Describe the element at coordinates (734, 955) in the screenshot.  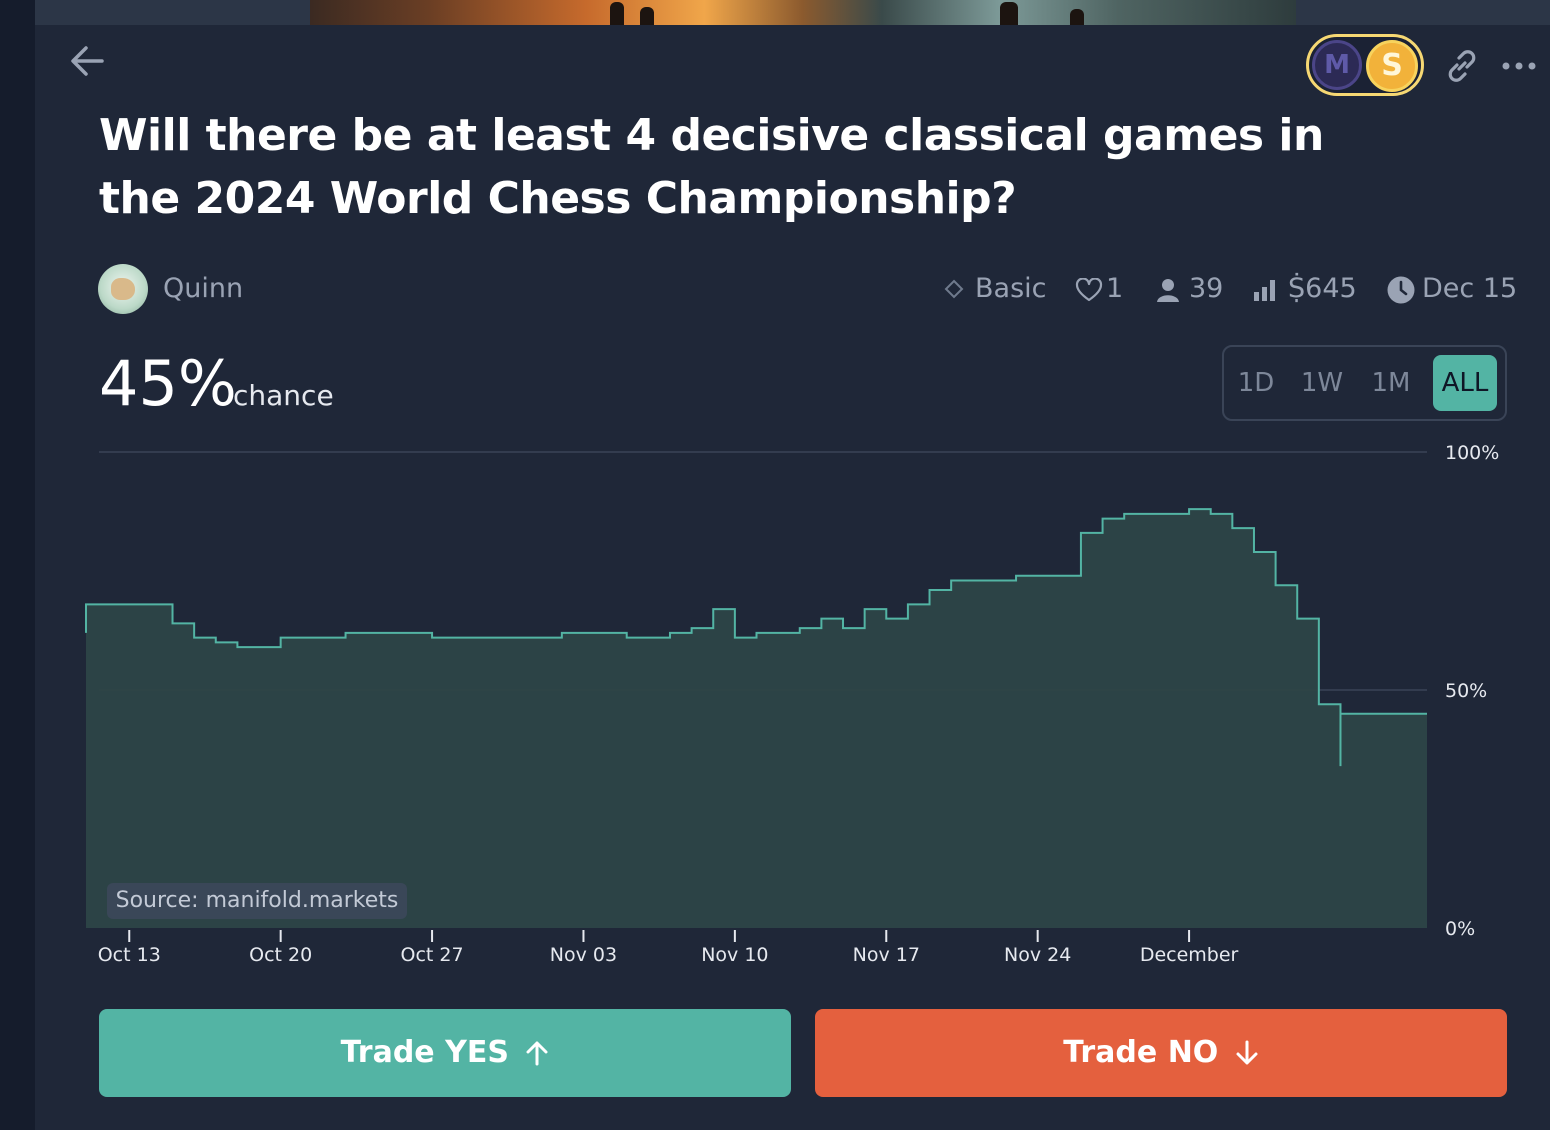
I see `x-tick-label: Nov 10` at that location.